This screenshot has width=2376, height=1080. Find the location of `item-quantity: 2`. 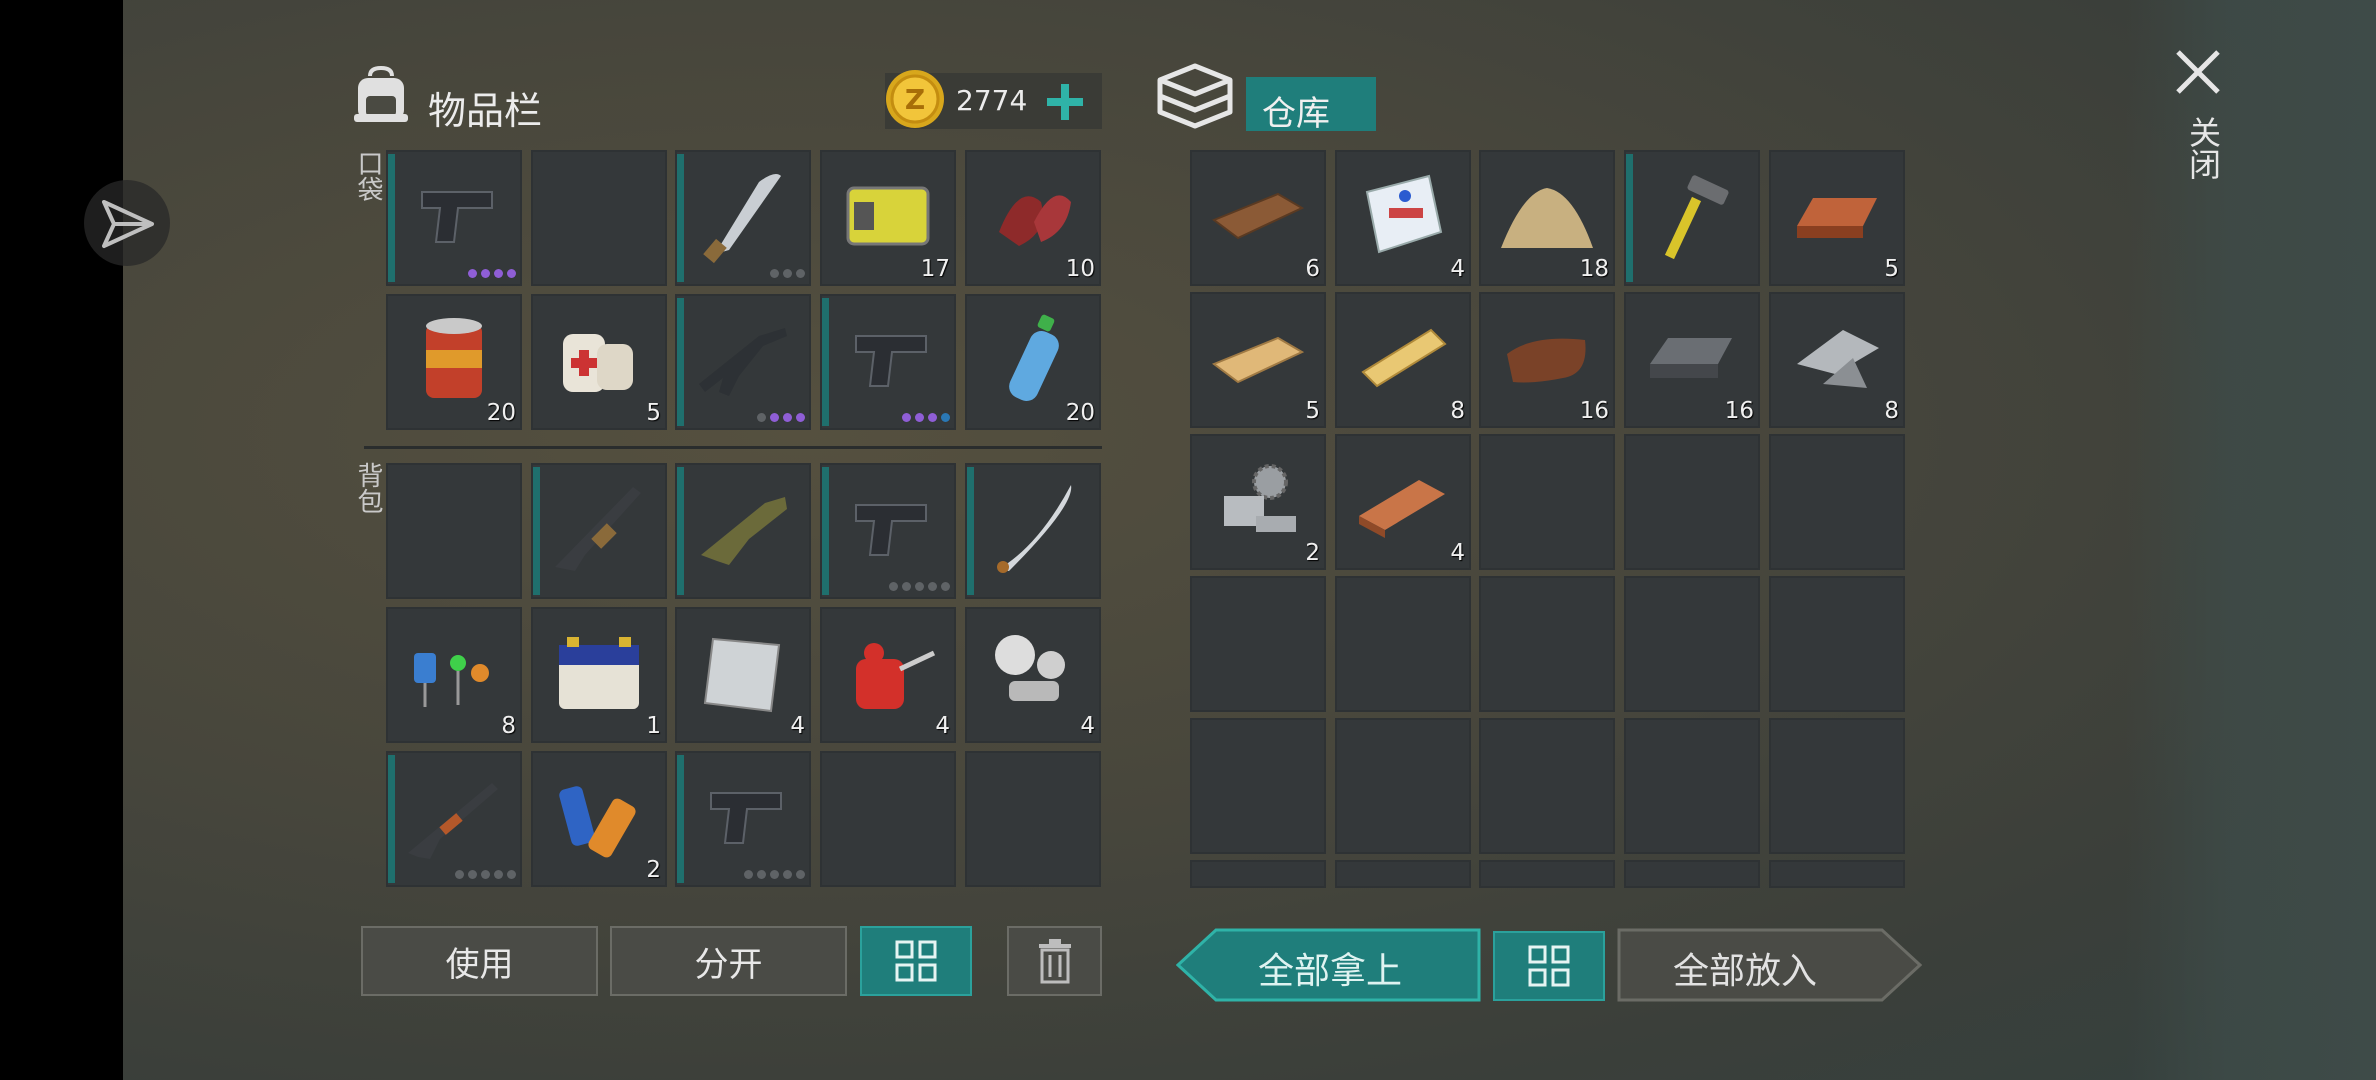

item-quantity: 2 is located at coordinates (653, 870).